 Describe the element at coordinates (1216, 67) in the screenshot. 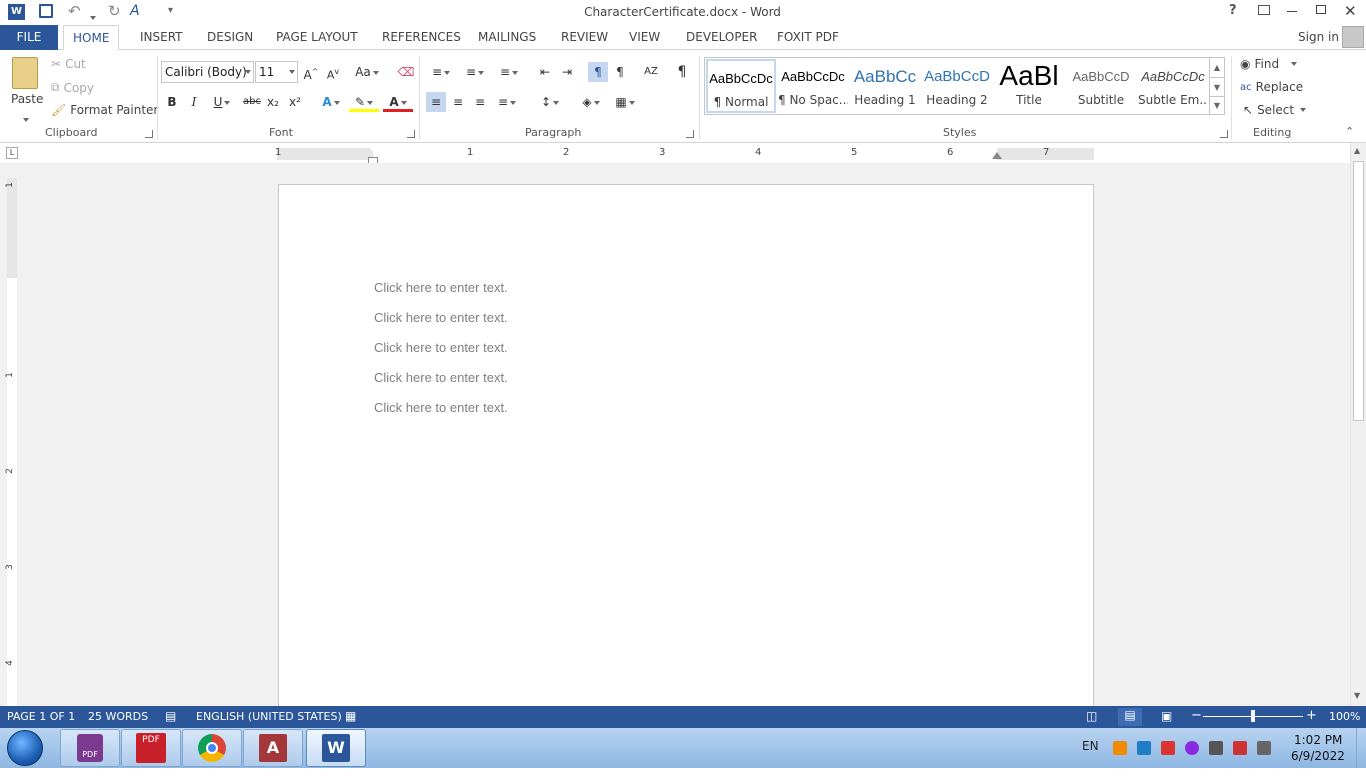

I see `styles-scroll-up-icon: ▲` at that location.